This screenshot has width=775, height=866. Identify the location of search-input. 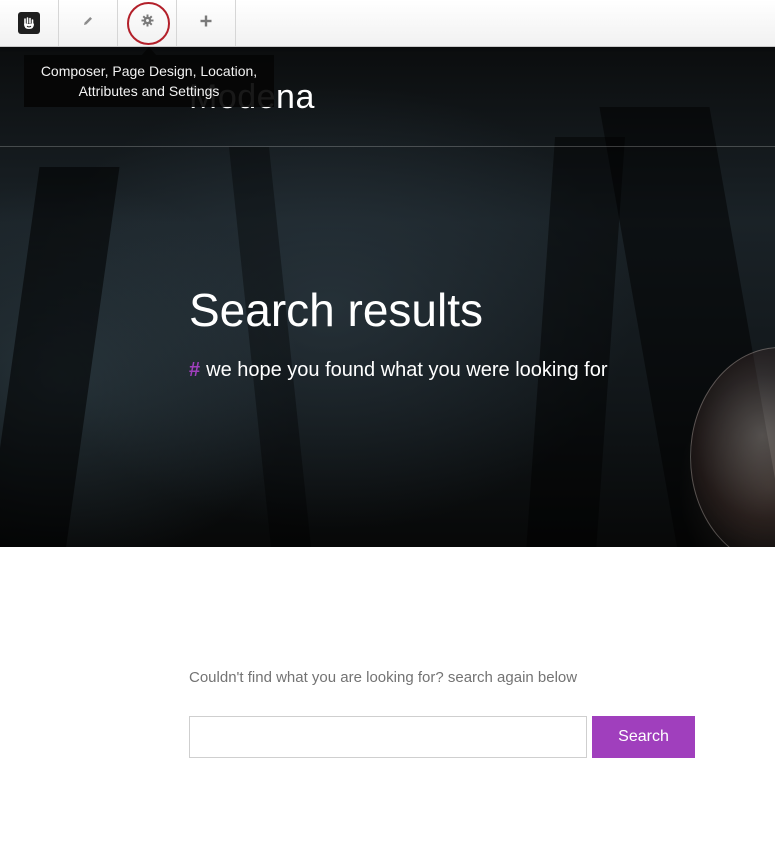
(388, 737).